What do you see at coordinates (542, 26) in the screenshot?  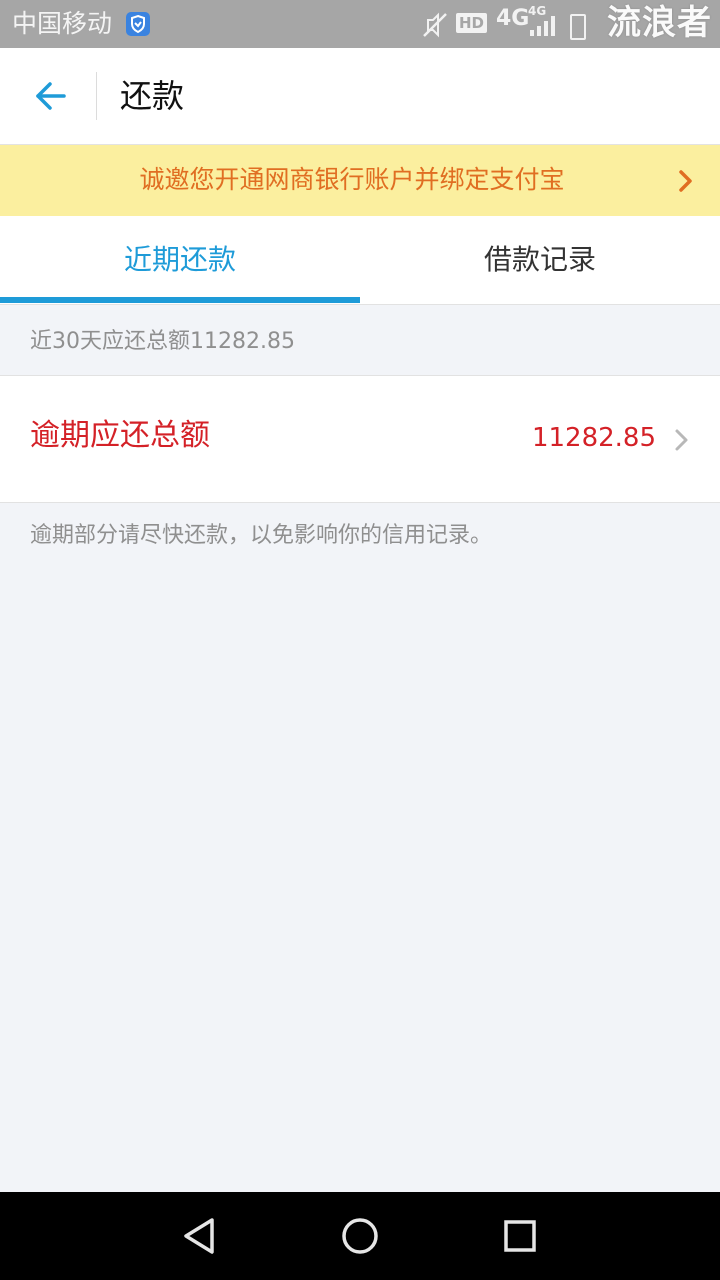 I see `signal-icon` at bounding box center [542, 26].